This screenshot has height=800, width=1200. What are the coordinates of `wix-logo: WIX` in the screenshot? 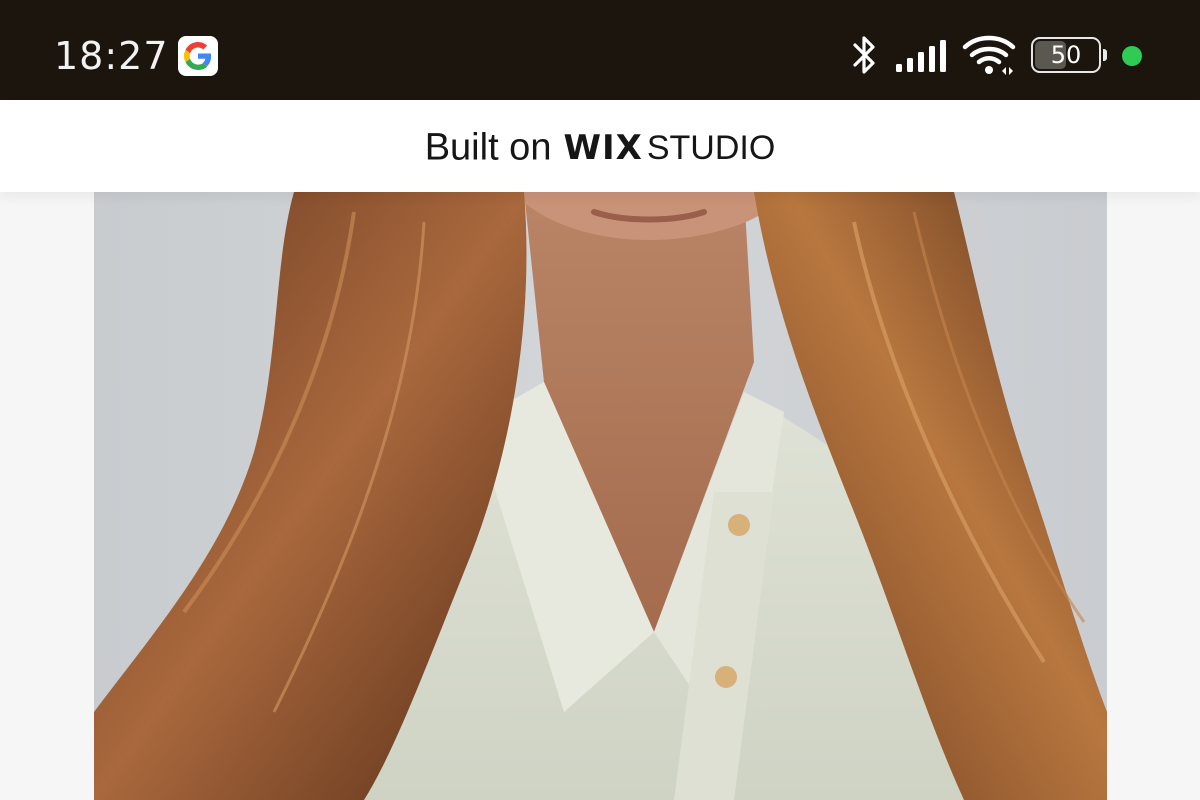 It's located at (603, 147).